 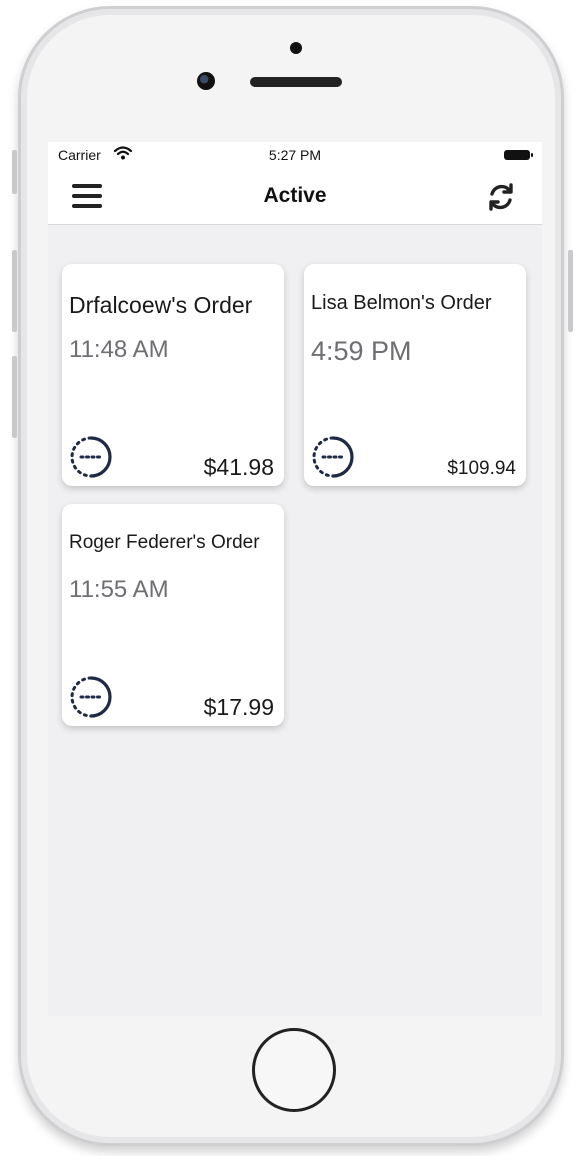 I want to click on navigation-bar: Active, so click(x=295, y=197).